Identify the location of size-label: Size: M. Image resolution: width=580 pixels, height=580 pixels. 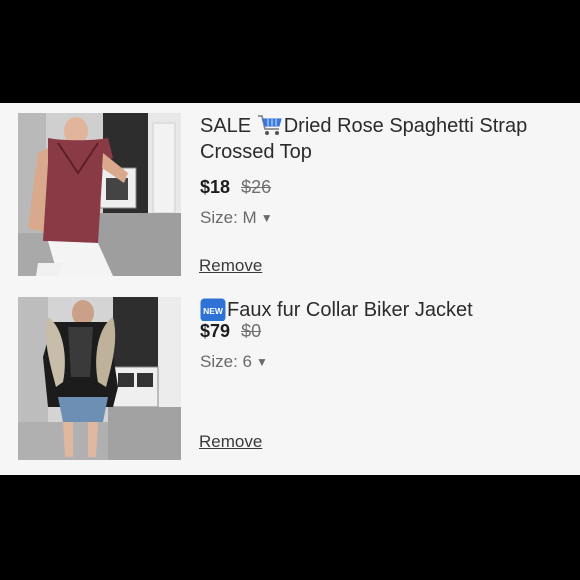
(228, 217).